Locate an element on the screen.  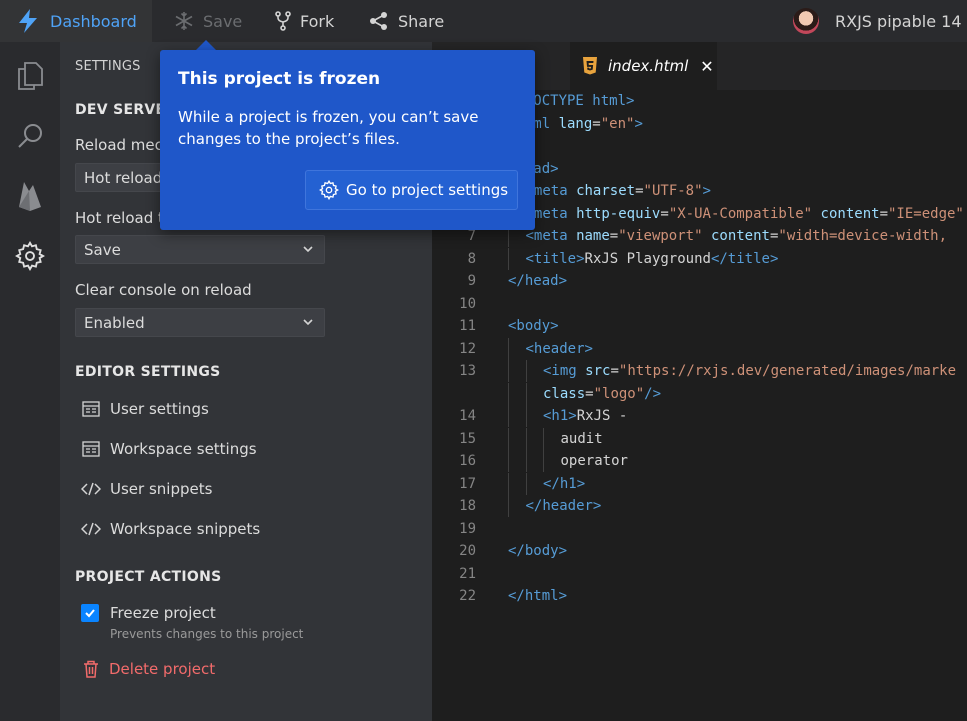
code-line: 18 </header> is located at coordinates (699, 506).